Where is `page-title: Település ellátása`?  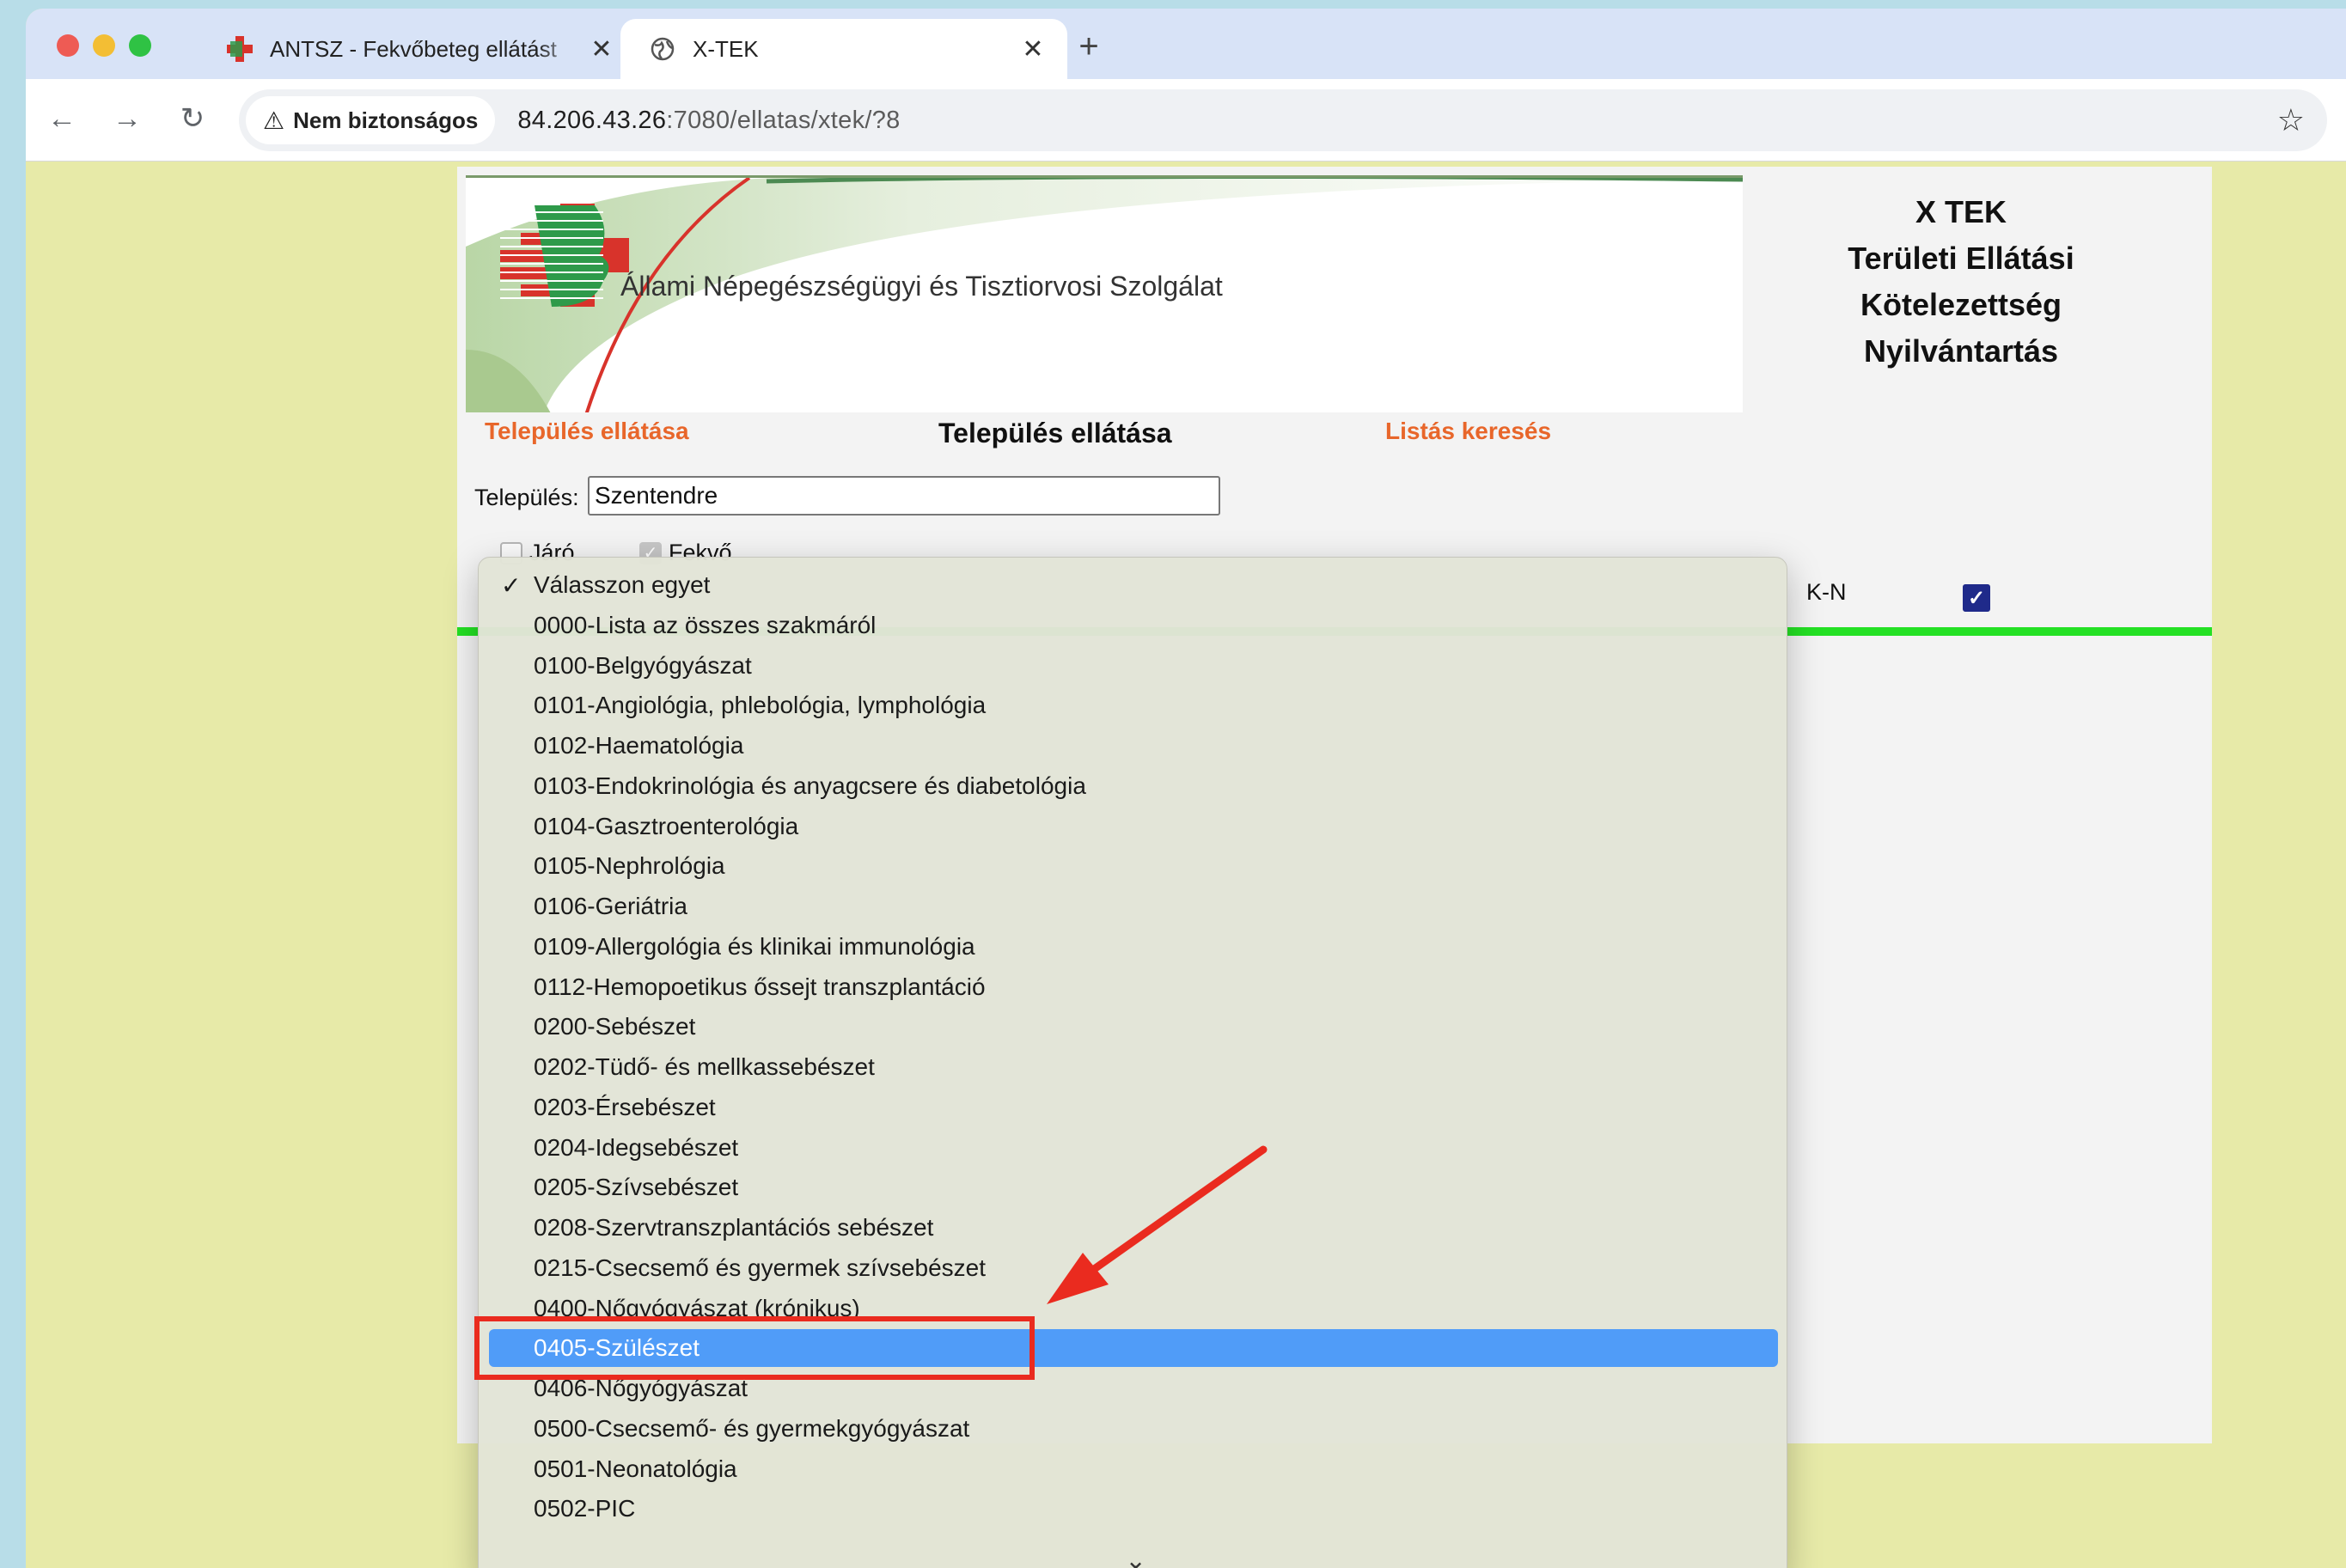 page-title: Település ellátása is located at coordinates (1055, 433).